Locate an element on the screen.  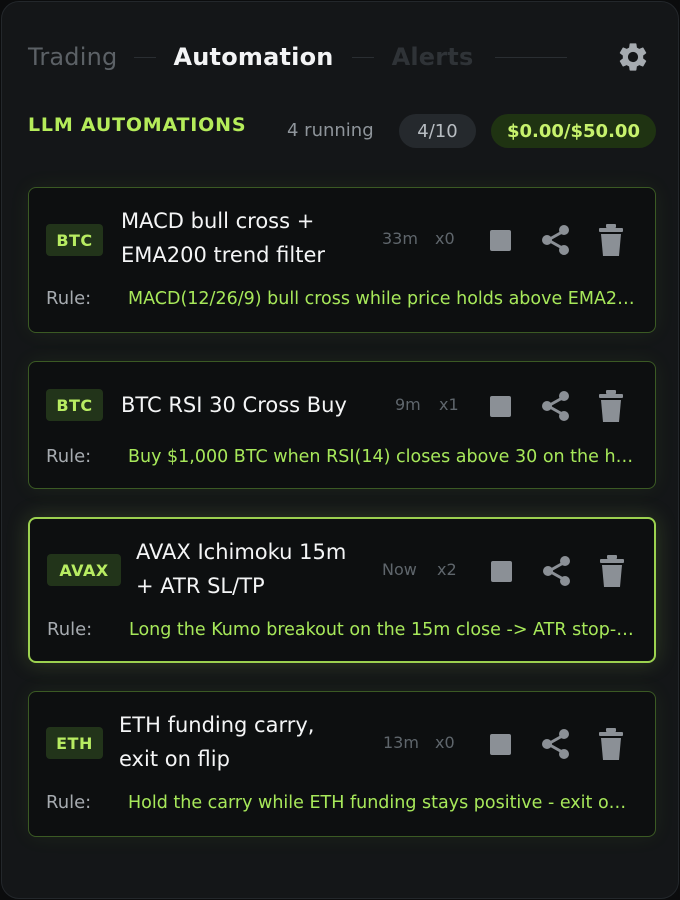
asset-tag: ETH is located at coordinates (74, 743).